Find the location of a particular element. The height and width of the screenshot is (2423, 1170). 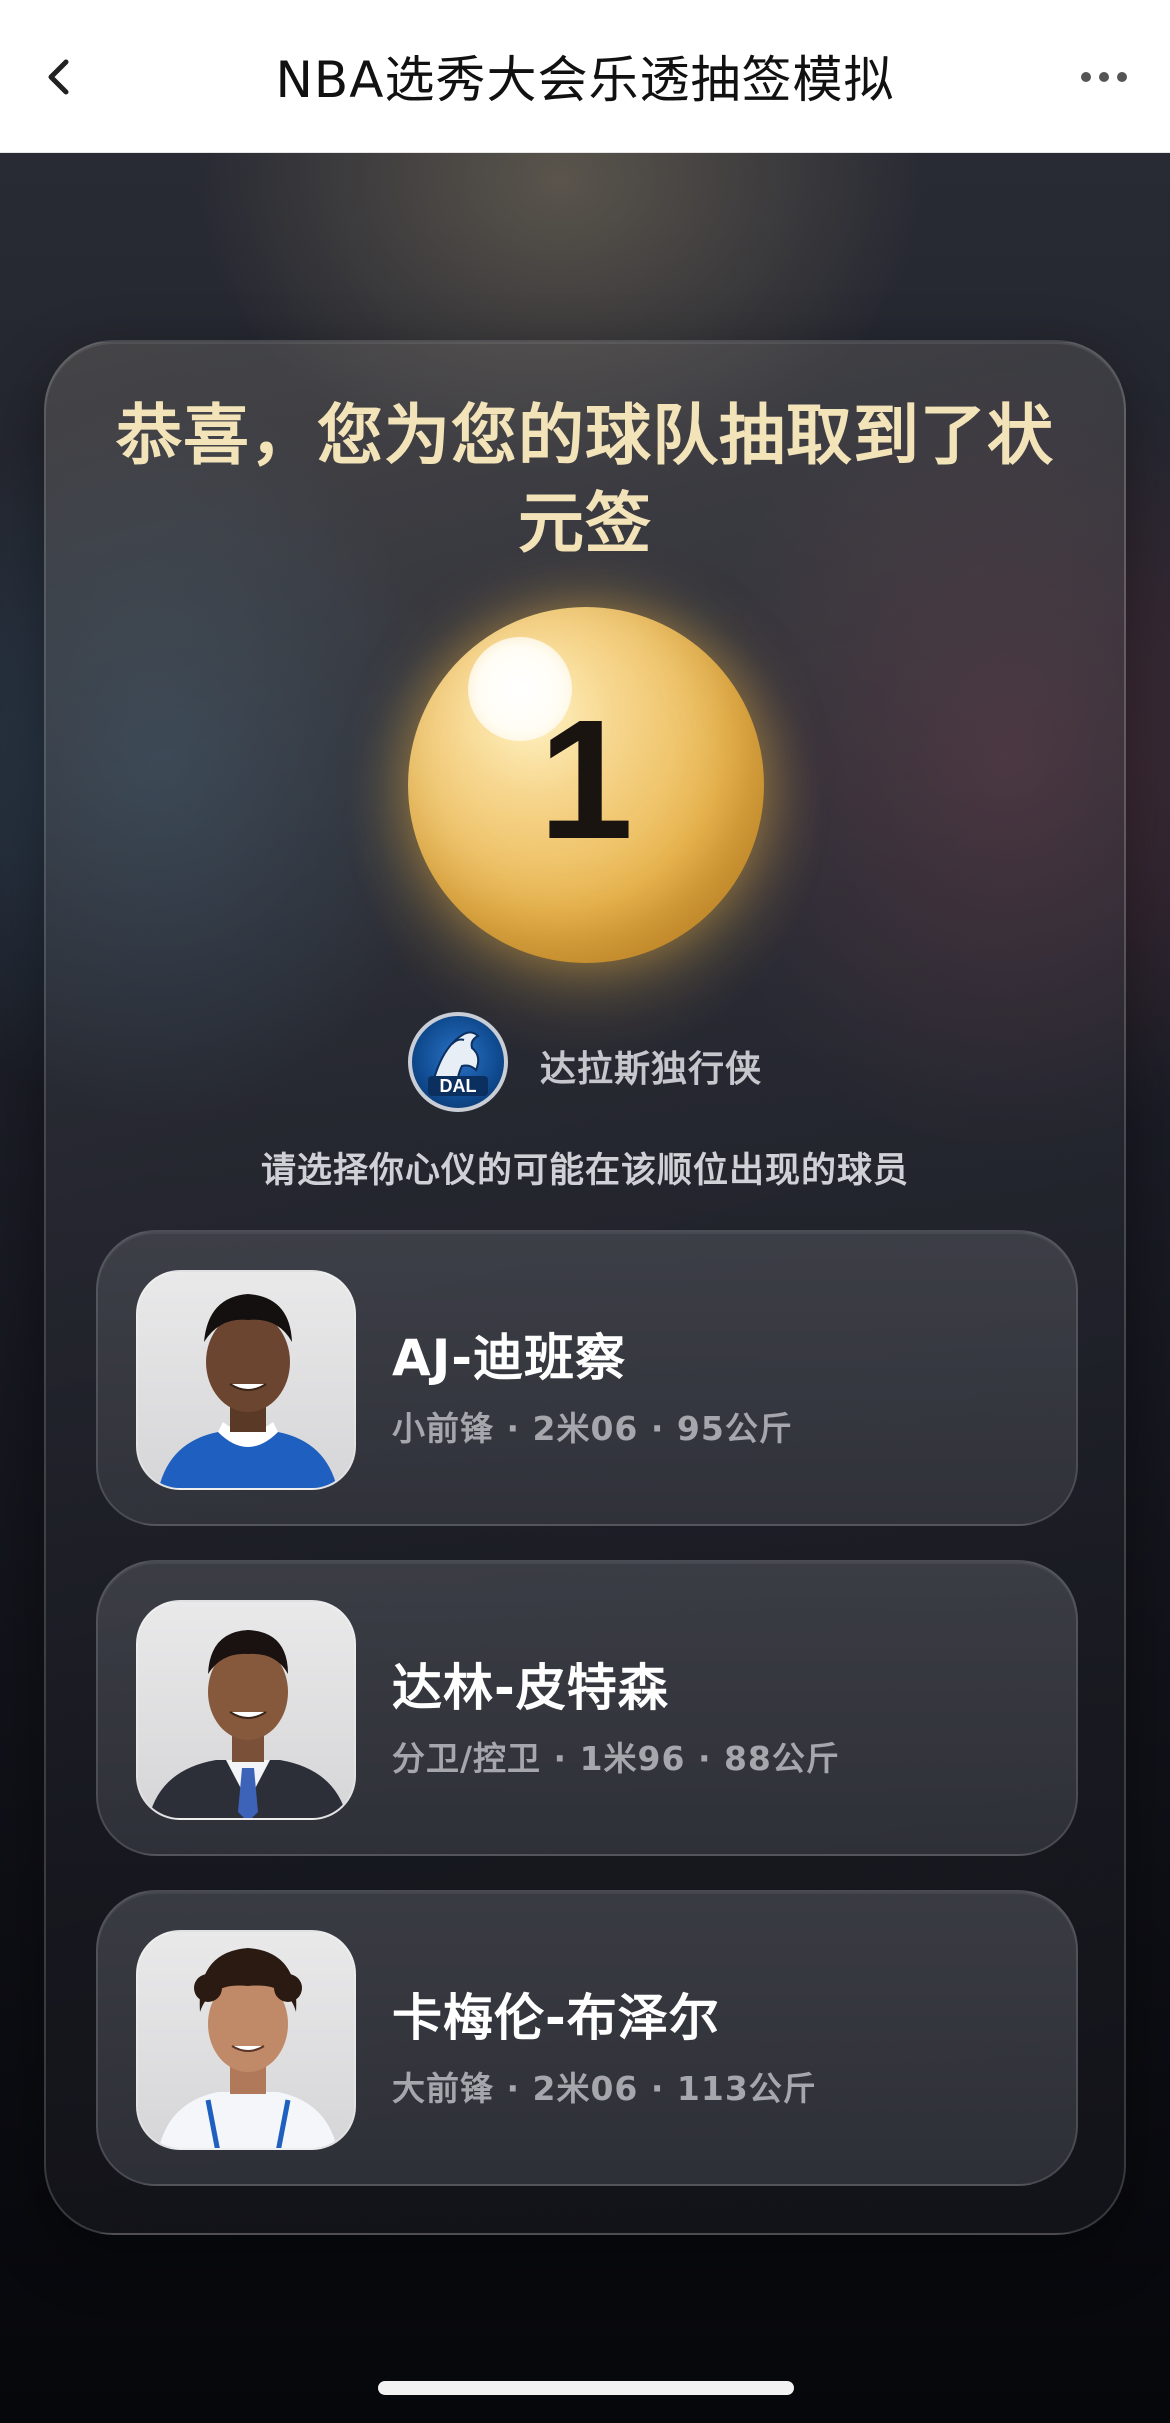

back-button is located at coordinates (61, 77).